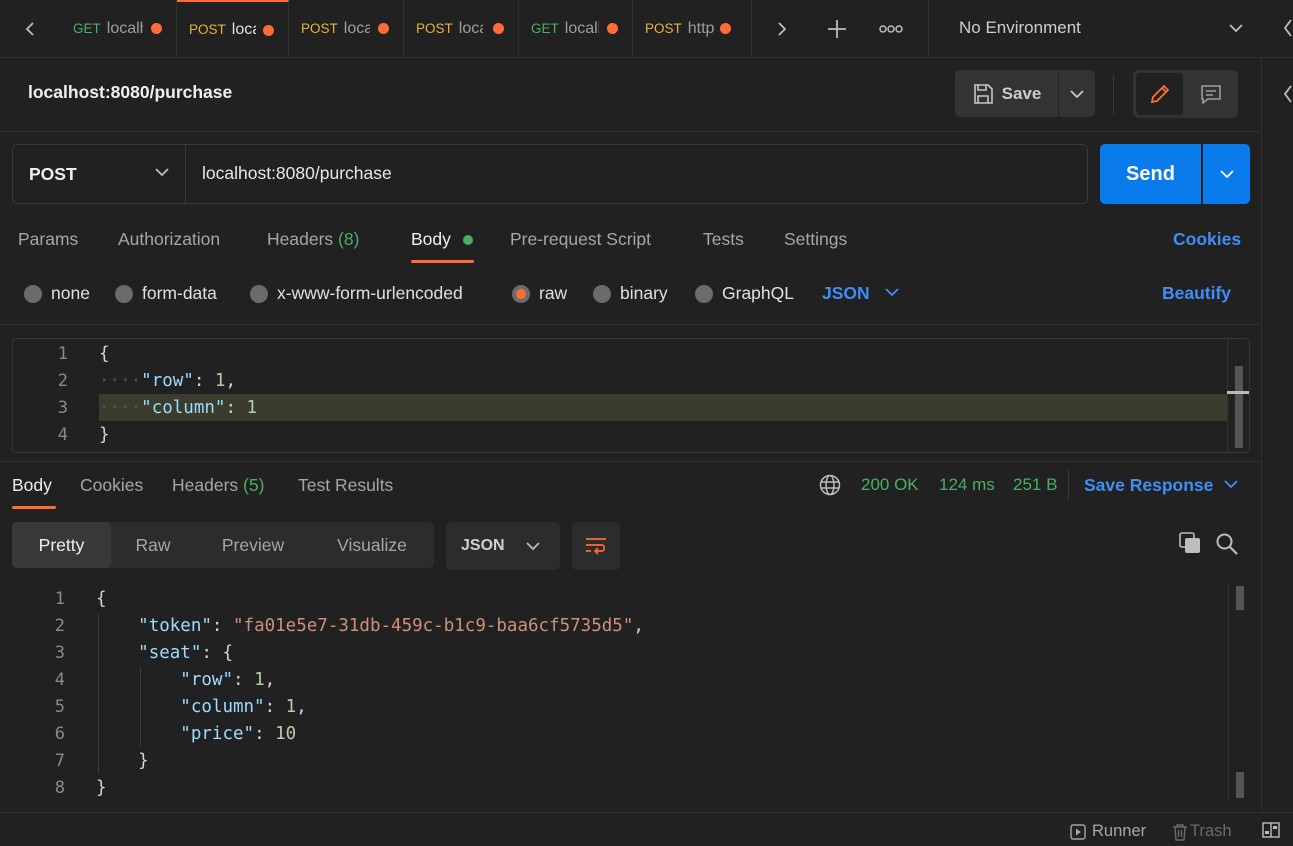 The height and width of the screenshot is (846, 1293). I want to click on request-tab-3: POST localhost, so click(346, 28).